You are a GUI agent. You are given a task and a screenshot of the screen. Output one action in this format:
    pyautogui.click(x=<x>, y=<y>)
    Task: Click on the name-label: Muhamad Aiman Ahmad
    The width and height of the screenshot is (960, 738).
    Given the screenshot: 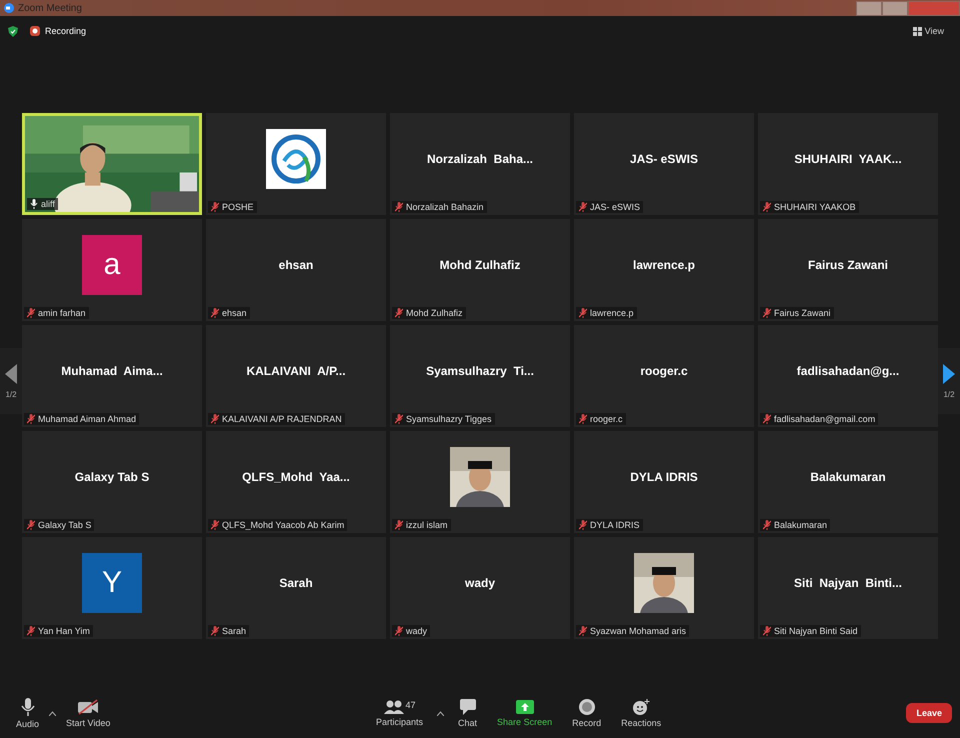 What is the action you would take?
    pyautogui.click(x=87, y=419)
    